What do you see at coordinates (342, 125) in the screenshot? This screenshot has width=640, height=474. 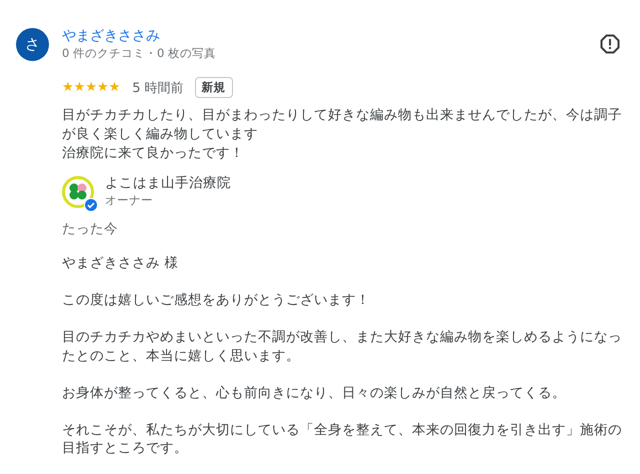 I see `review-text: 目がチカチカしたり、目がまわったりして好きな編み物も出来ませんでしたが、今は調子が良く楽しく編み物しています` at bounding box center [342, 125].